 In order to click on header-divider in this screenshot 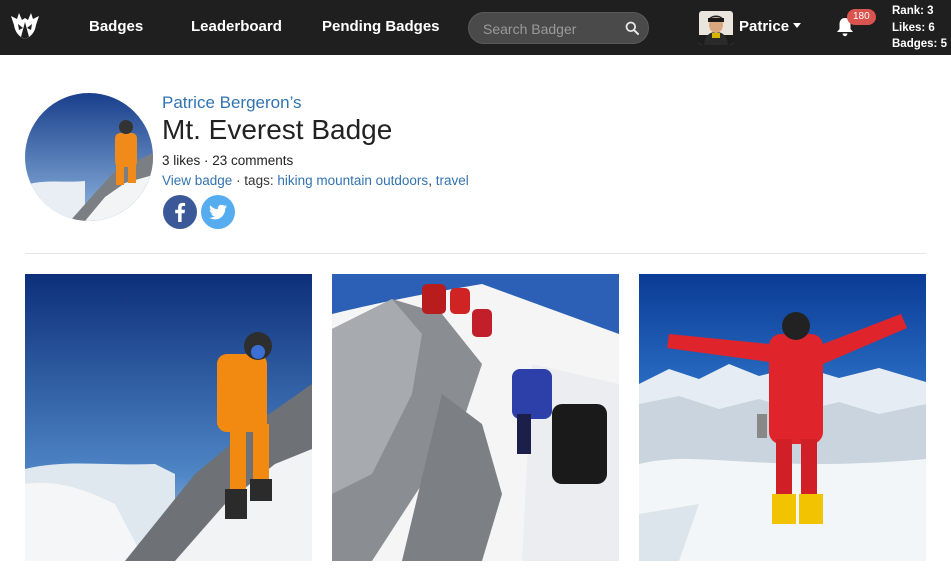, I will do `click(475, 253)`.